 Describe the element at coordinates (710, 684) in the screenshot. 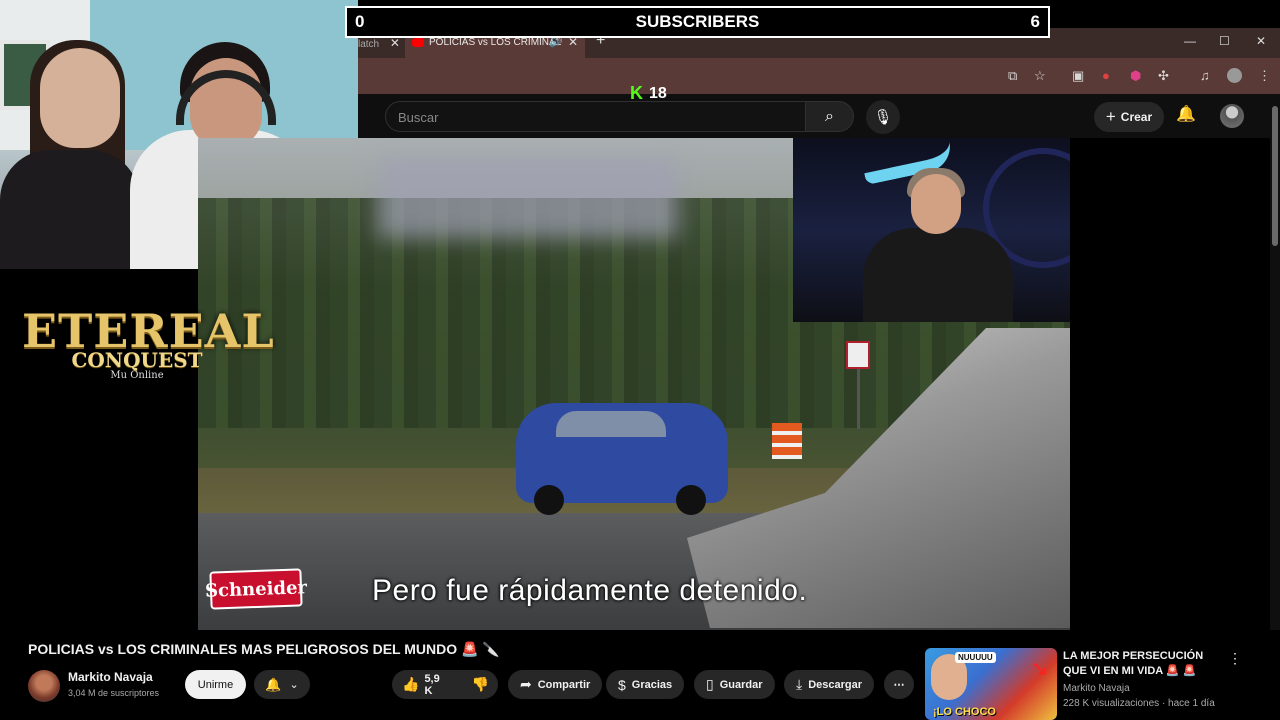

I see `bookmark-icon: ▯` at that location.